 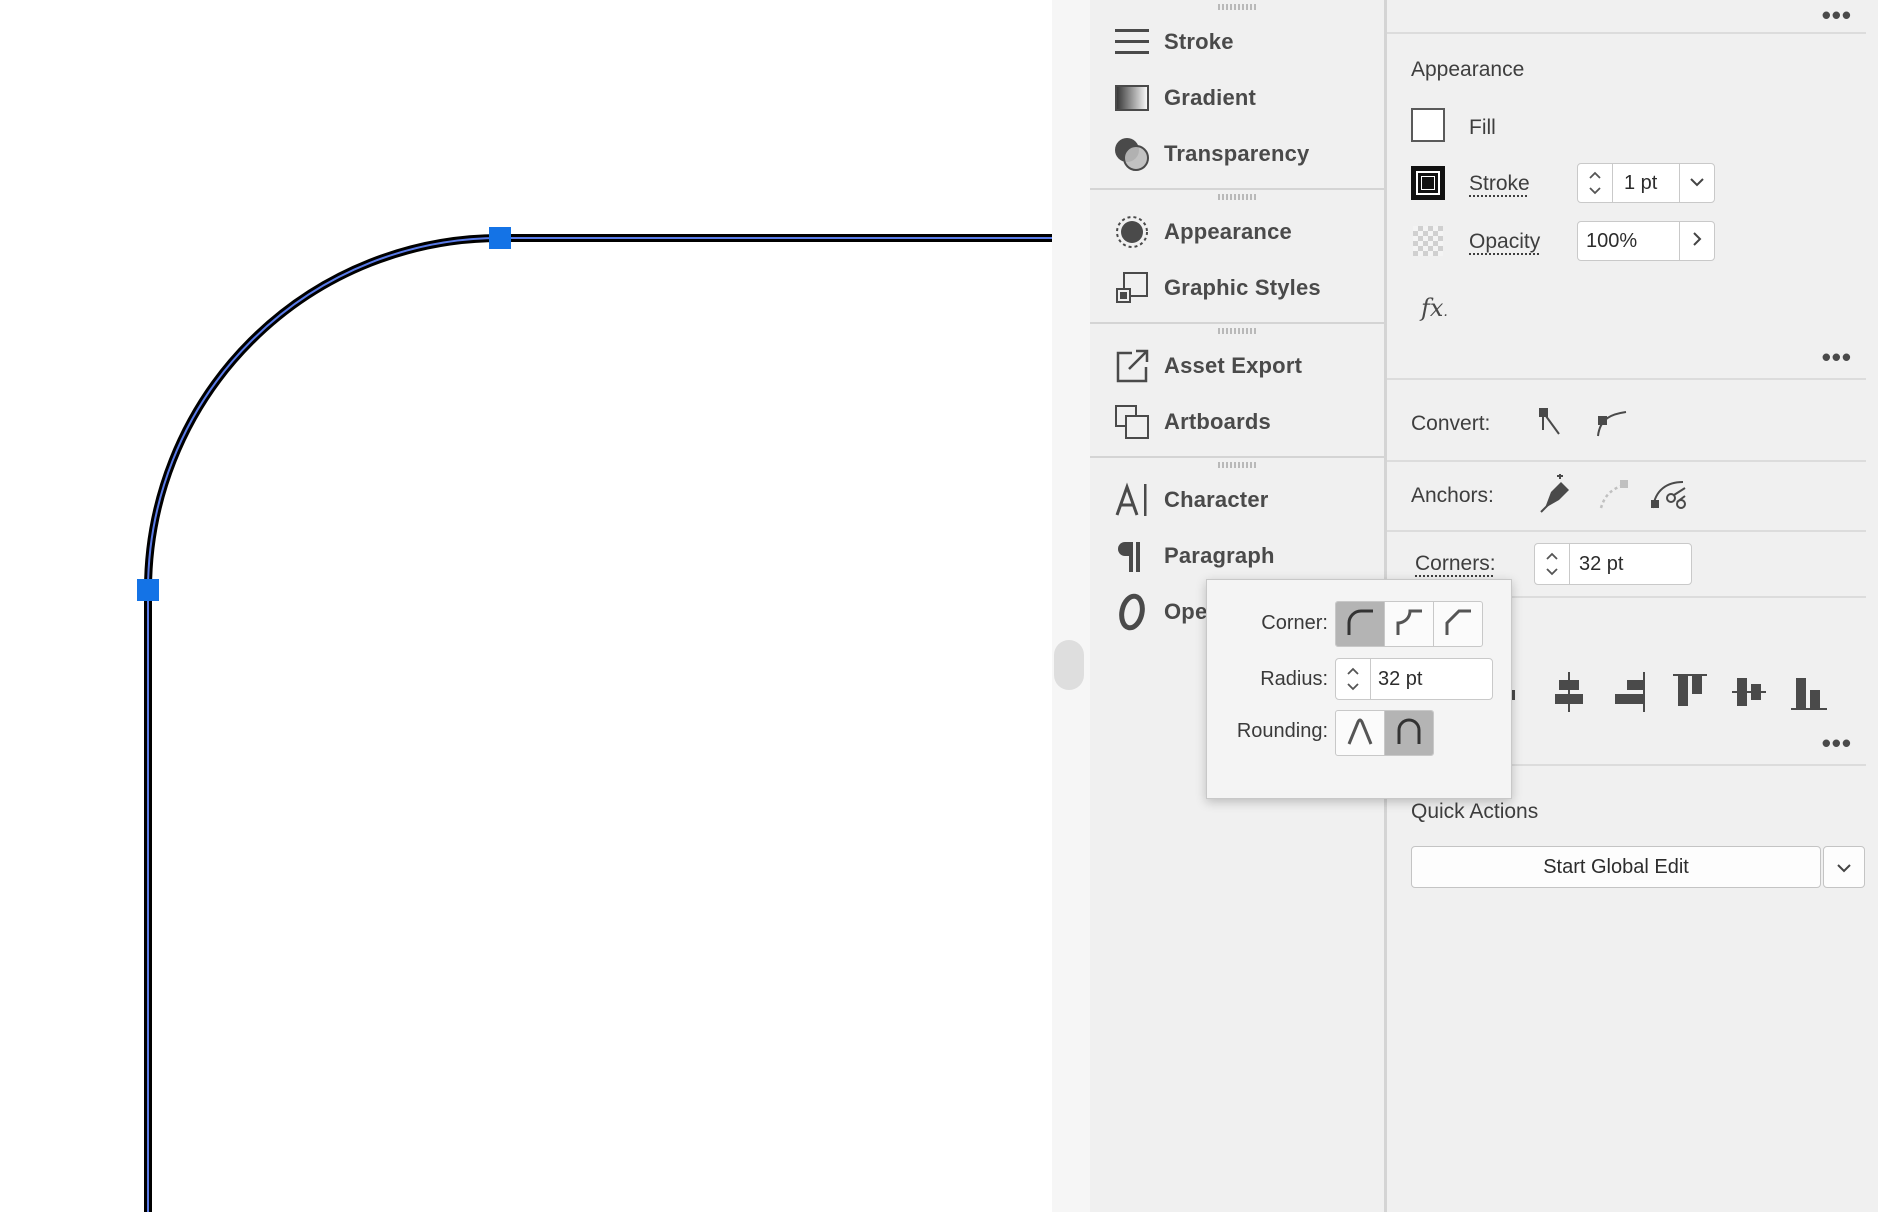 I want to click on anchor-point-left, so click(x=148, y=590).